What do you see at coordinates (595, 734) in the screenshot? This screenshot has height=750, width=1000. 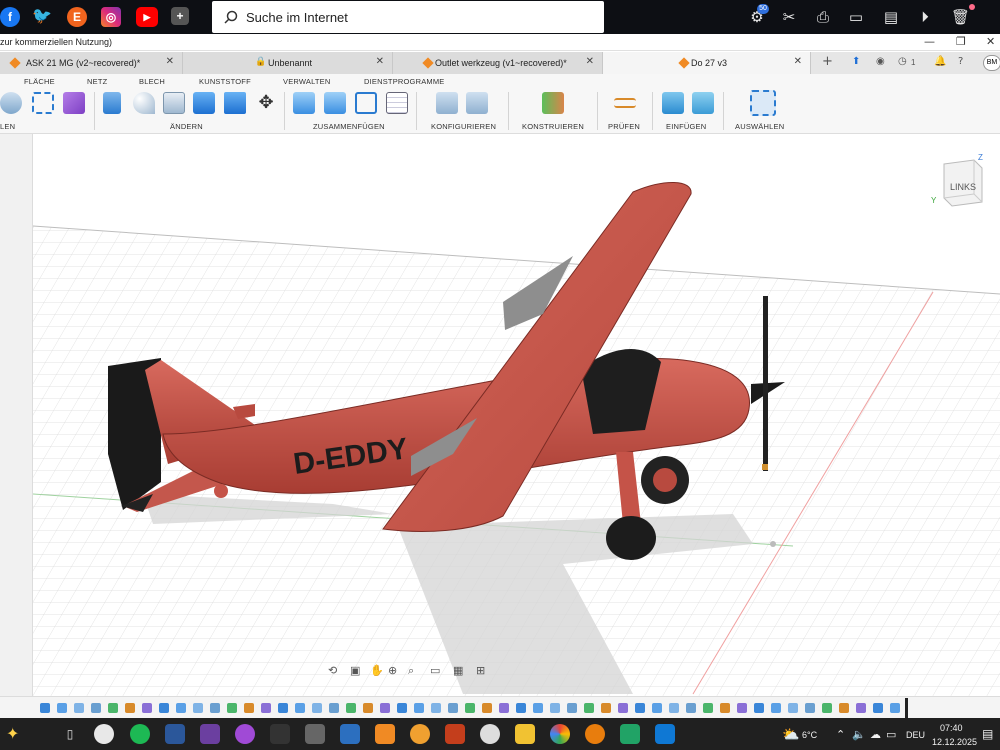 I see `blender-icon` at bounding box center [595, 734].